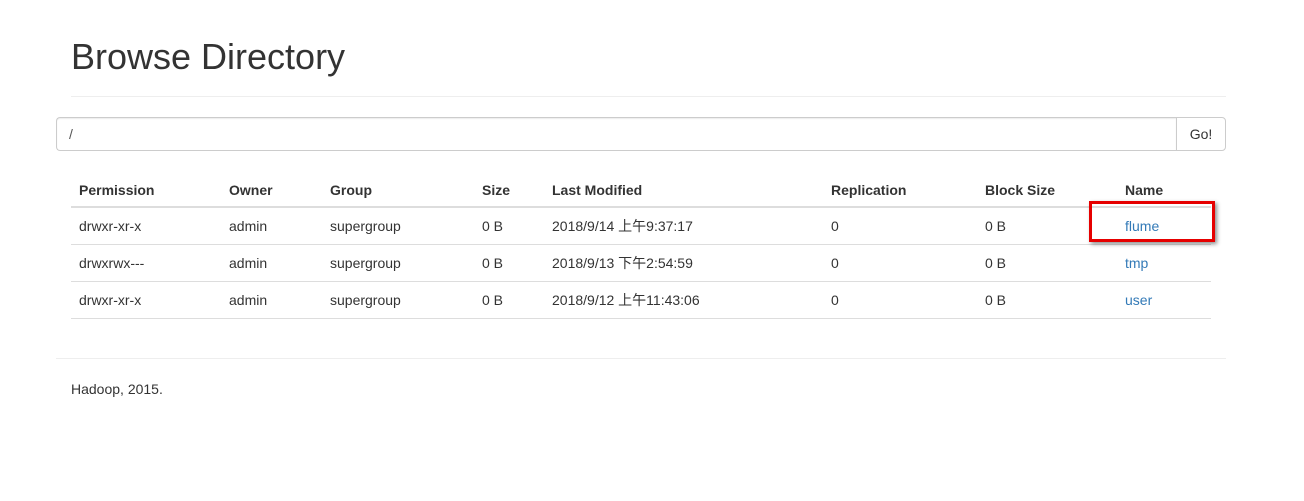  What do you see at coordinates (641, 358) in the screenshot?
I see `footer-divider` at bounding box center [641, 358].